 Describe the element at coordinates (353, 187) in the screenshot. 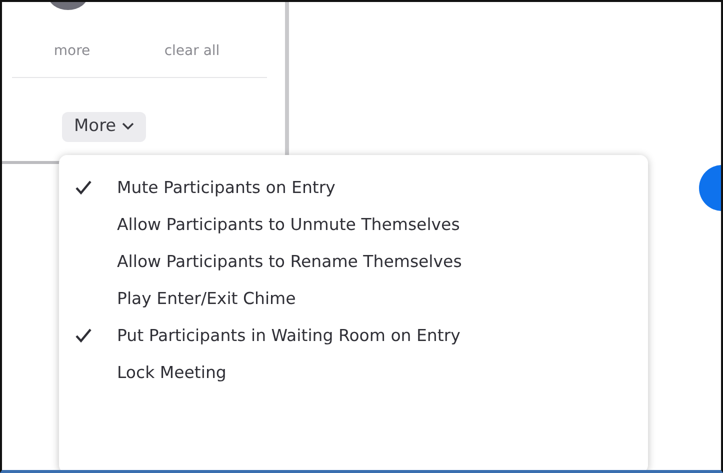

I see `menu-item: Mute Participants on Entry` at that location.